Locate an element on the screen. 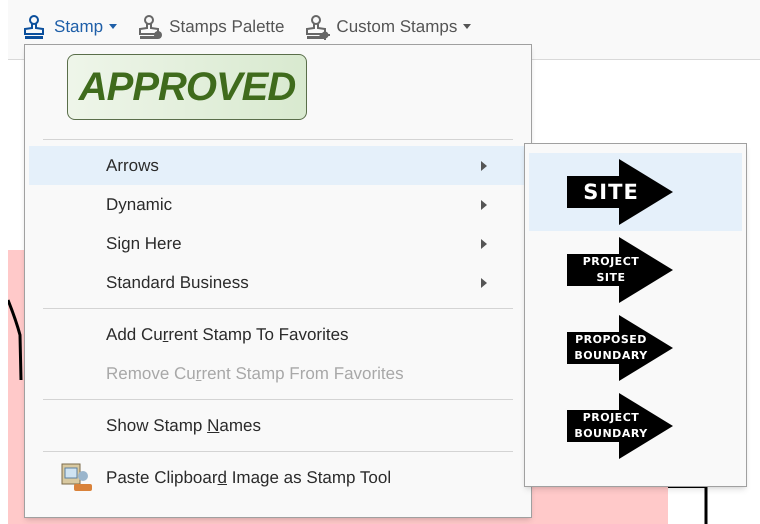 The width and height of the screenshot is (760, 524). stamp-option: PROJECT SITE is located at coordinates (635, 270).